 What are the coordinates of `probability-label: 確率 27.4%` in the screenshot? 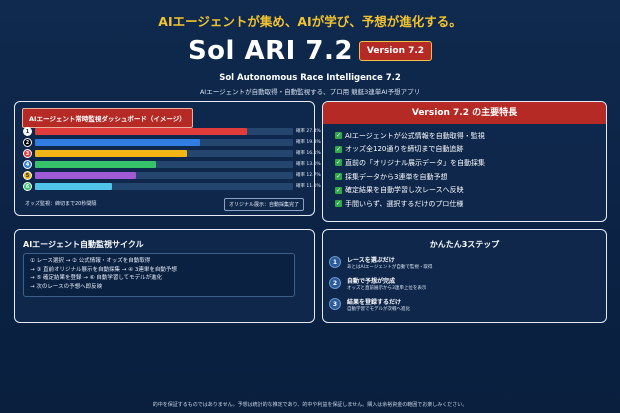 It's located at (308, 131).